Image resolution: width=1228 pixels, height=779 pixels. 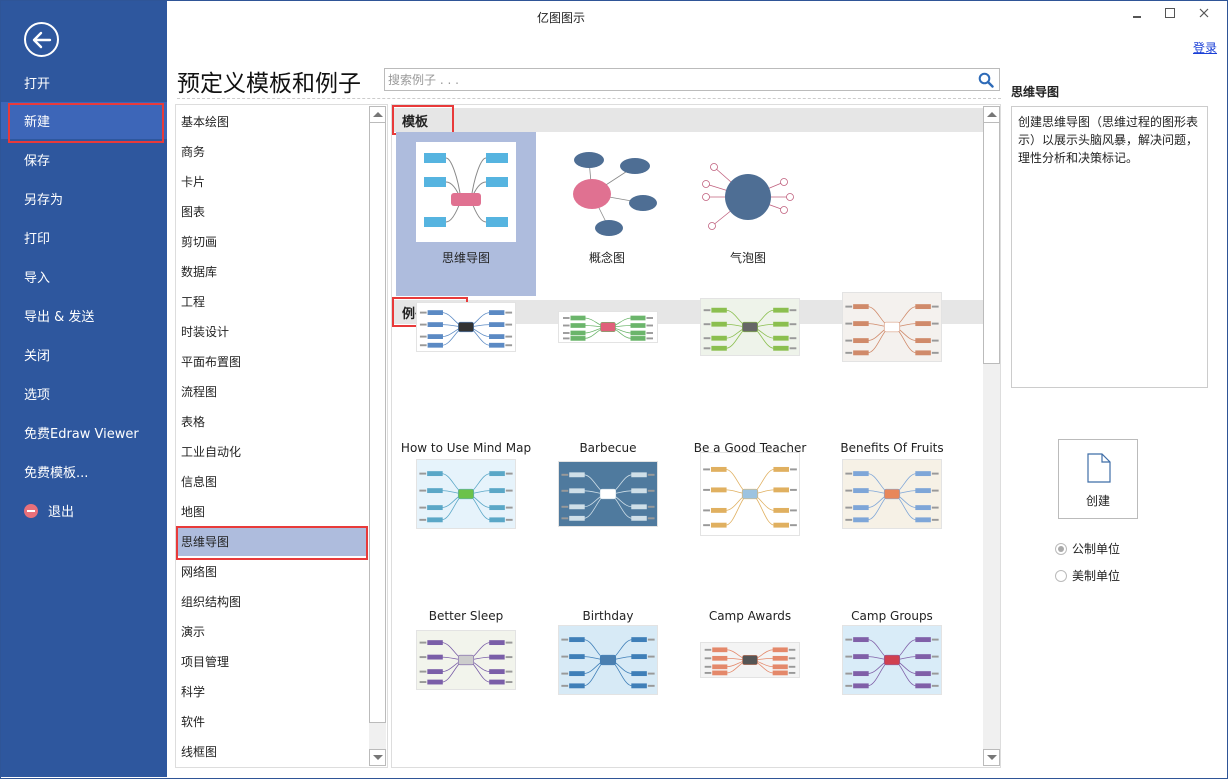 I want to click on category-item: 数据库, so click(x=271, y=271).